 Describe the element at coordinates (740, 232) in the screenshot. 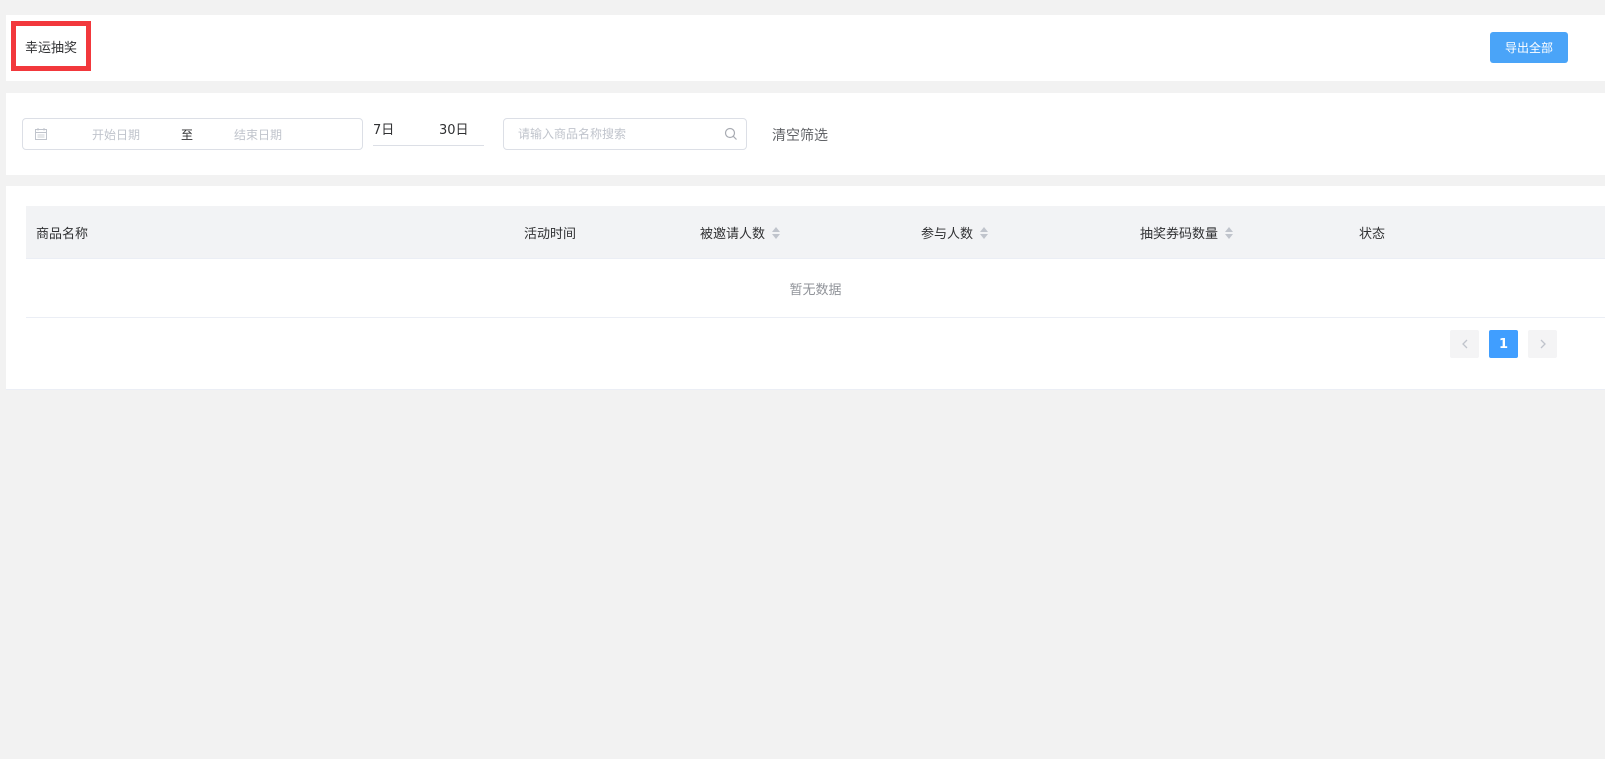

I see `column-header-invited-count: 被邀请人数` at that location.